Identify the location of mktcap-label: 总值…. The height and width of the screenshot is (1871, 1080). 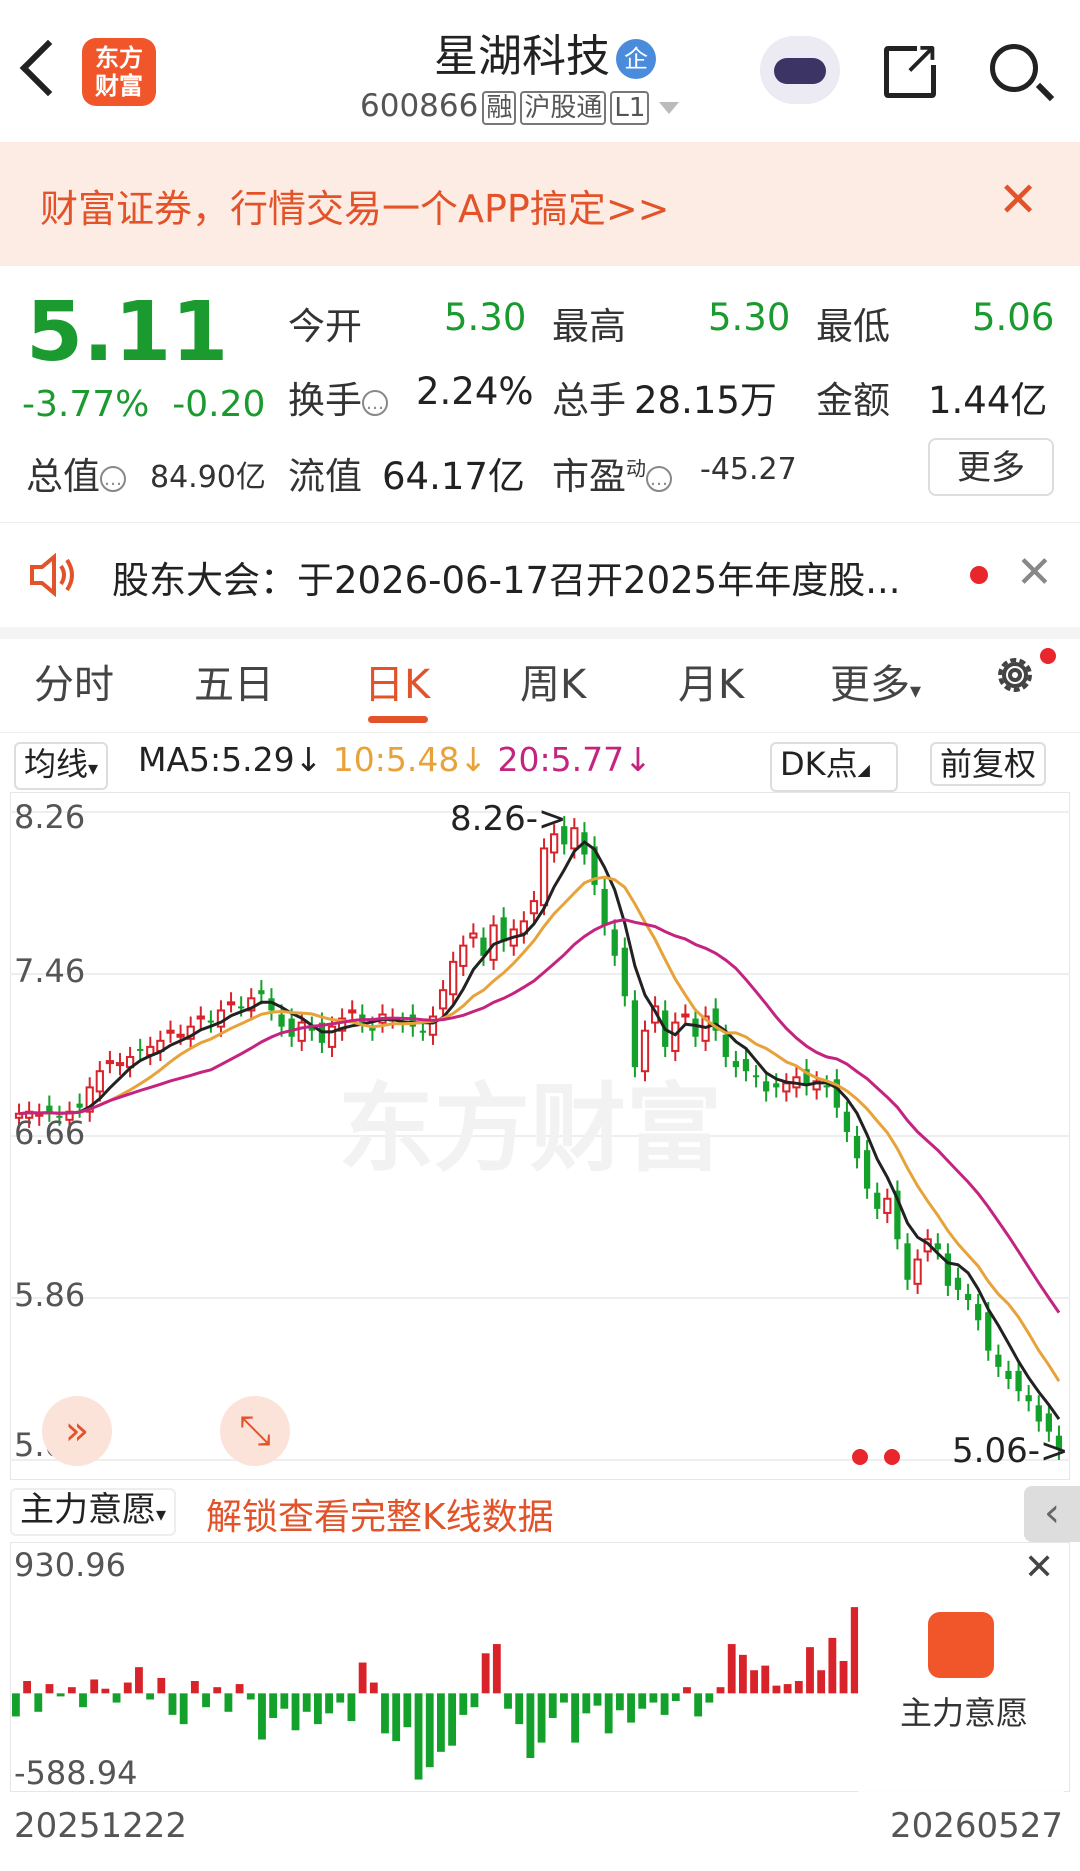
(76, 473).